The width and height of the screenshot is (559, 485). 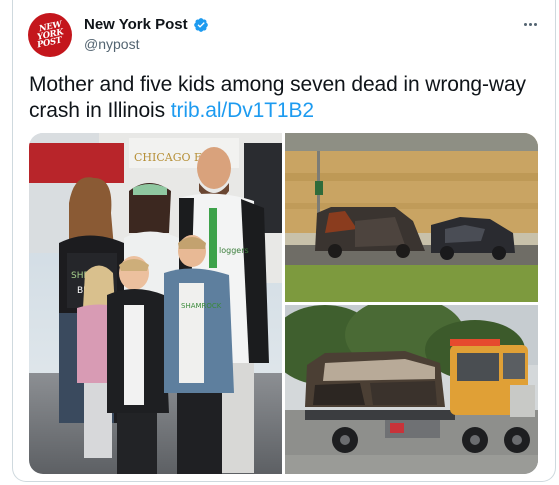 I want to click on svg-text: SHAMROCK, so click(x=201, y=306).